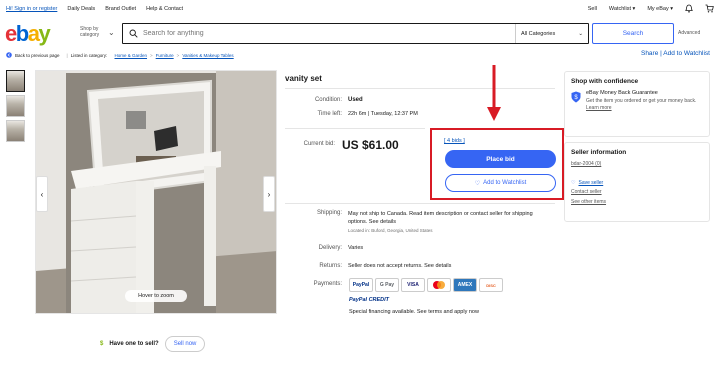 The width and height of the screenshot is (720, 378). Describe the element at coordinates (551, 33) in the screenshot. I see `category-select: All Categories ⌄` at that location.